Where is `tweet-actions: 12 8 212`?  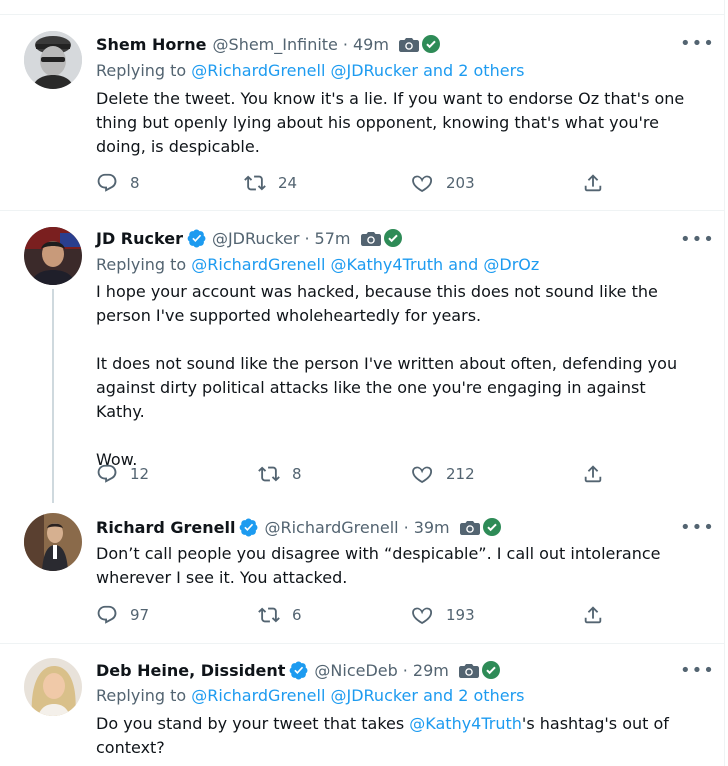 tweet-actions: 12 8 212 is located at coordinates (356, 475).